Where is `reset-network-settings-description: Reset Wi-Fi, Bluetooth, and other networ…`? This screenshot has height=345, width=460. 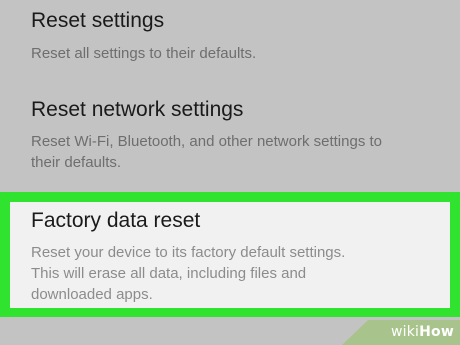
reset-network-settings-description: Reset Wi-Fi, Bluetooth, and other networ… is located at coordinates (206, 152).